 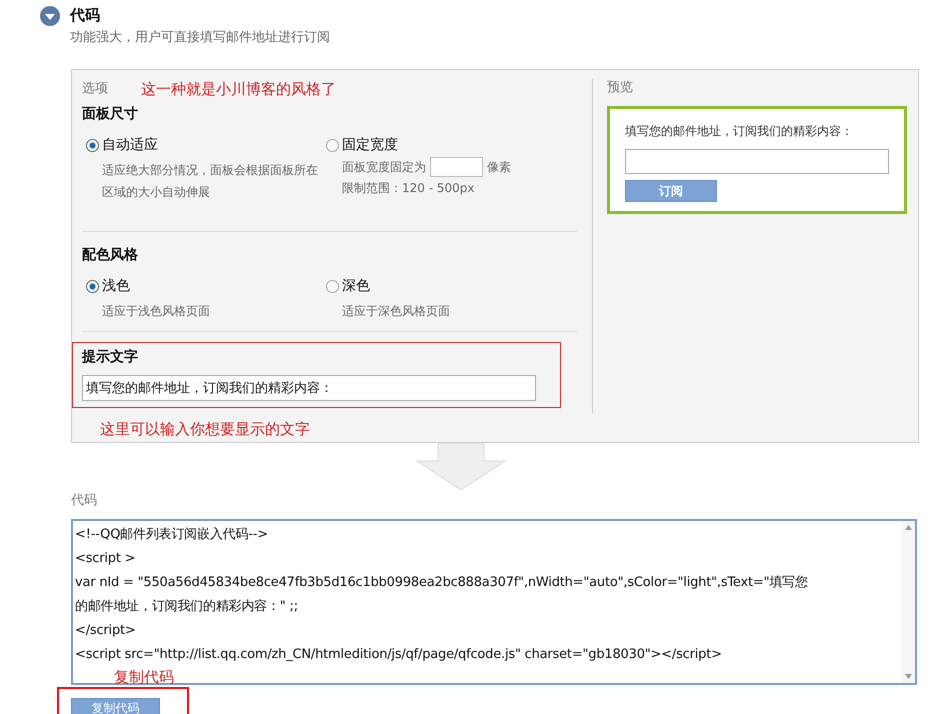 What do you see at coordinates (757, 161) in the screenshot?
I see `email-input` at bounding box center [757, 161].